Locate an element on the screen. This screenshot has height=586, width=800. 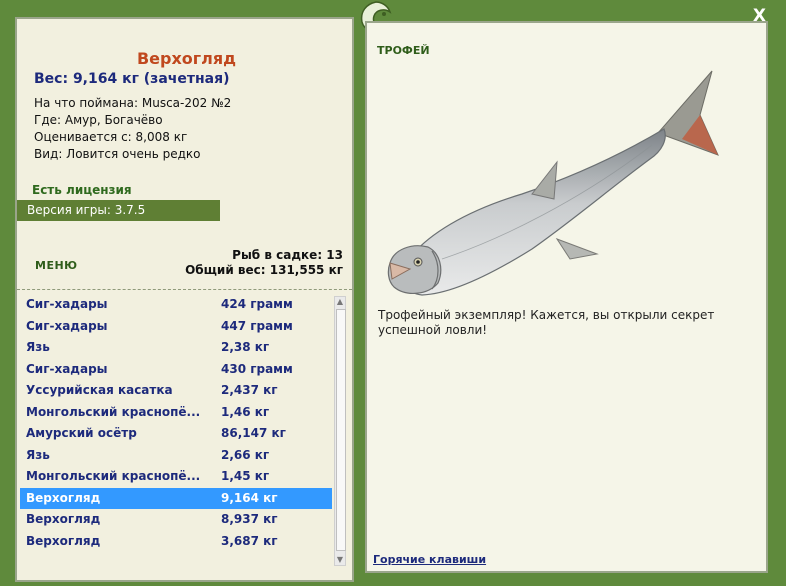
fish-weight: Вес: 9,164 кг (зачетная) is located at coordinates (132, 79).